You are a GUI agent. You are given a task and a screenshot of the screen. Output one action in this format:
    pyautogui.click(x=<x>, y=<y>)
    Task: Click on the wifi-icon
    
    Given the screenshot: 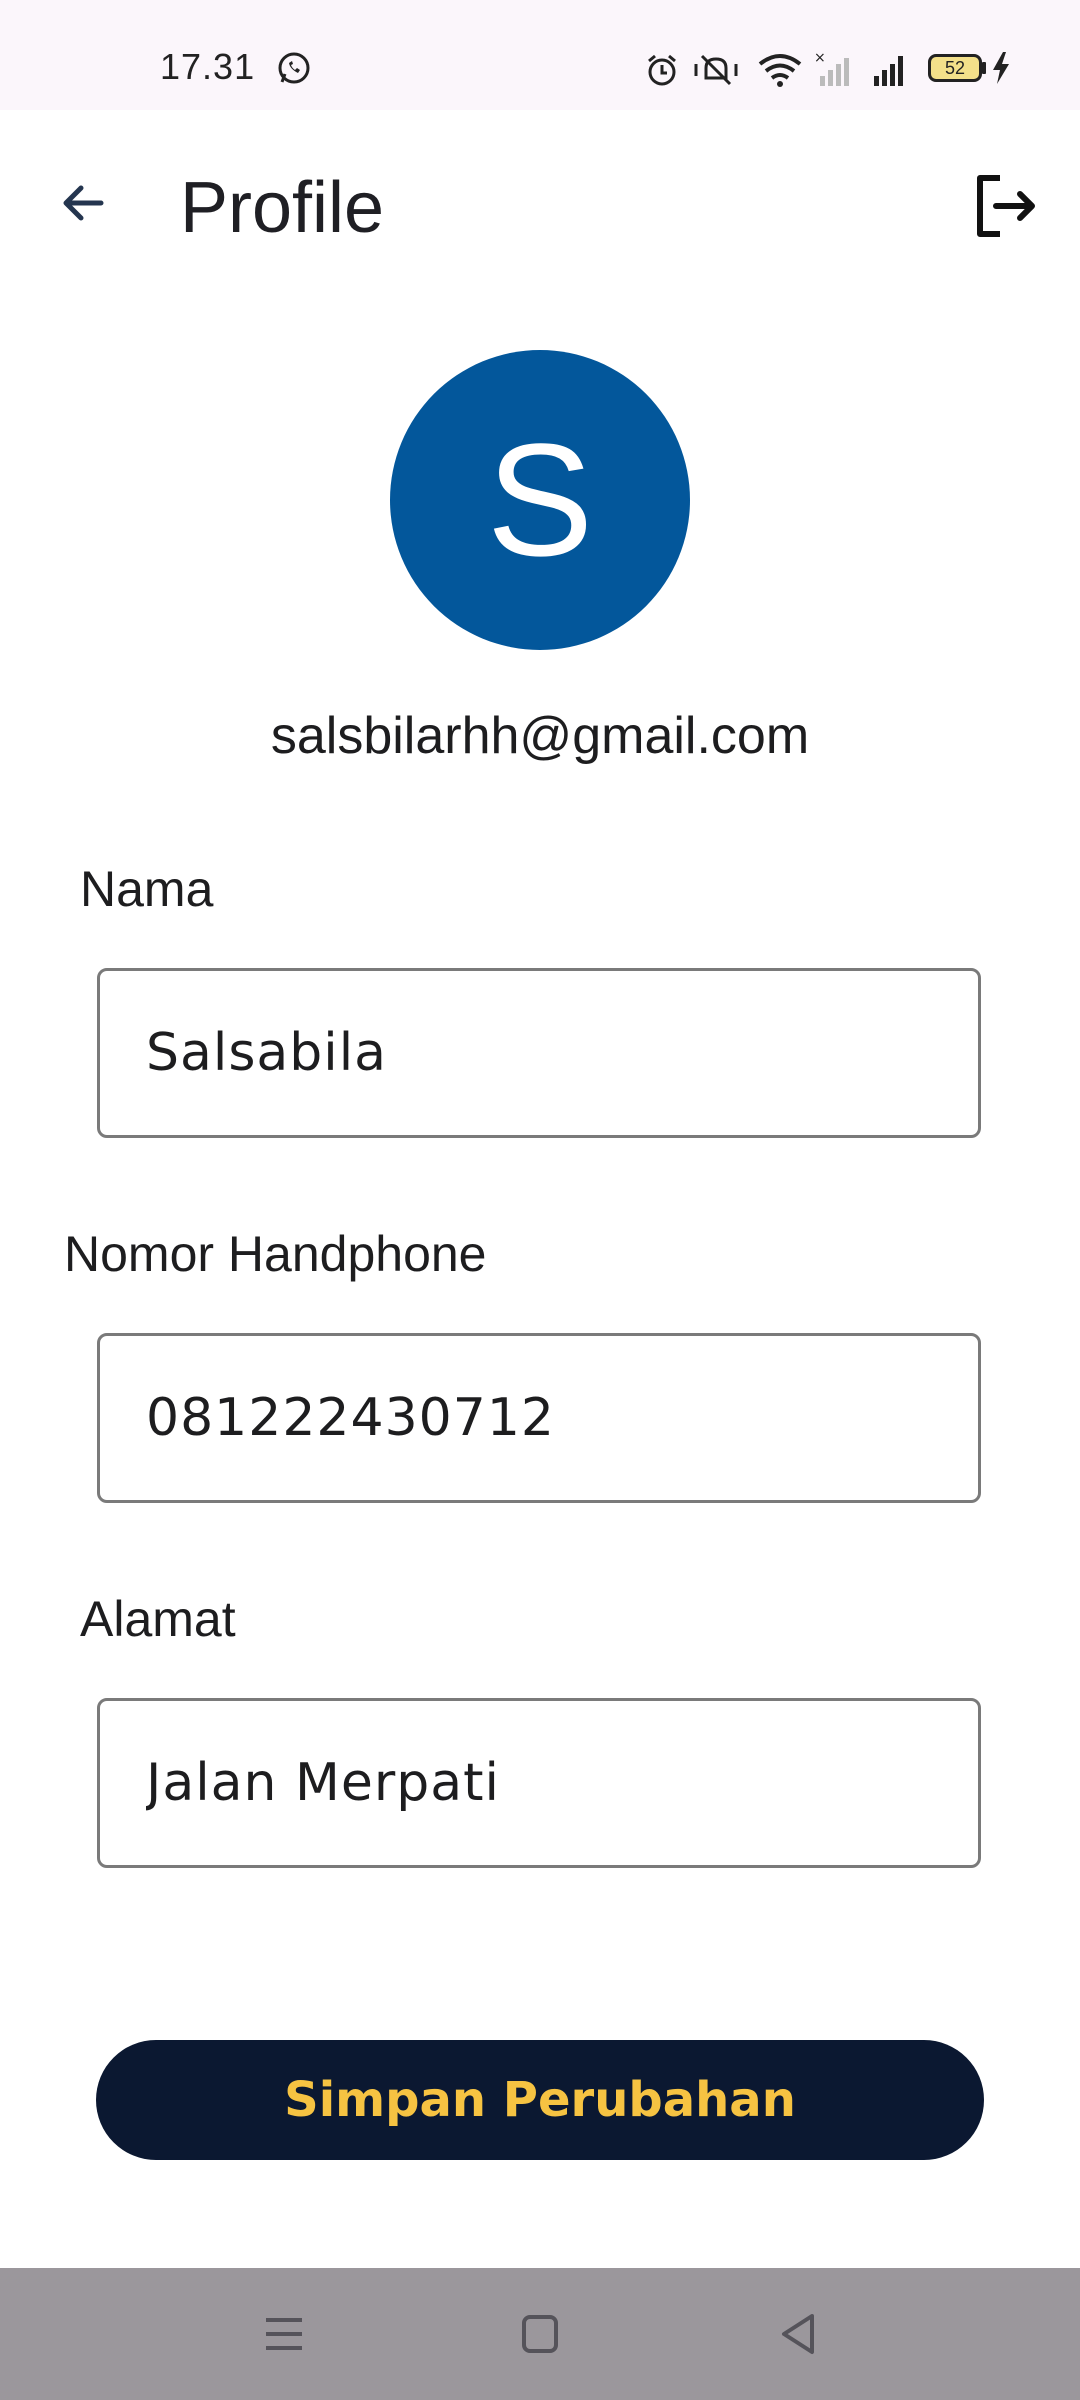 What is the action you would take?
    pyautogui.click(x=780, y=70)
    